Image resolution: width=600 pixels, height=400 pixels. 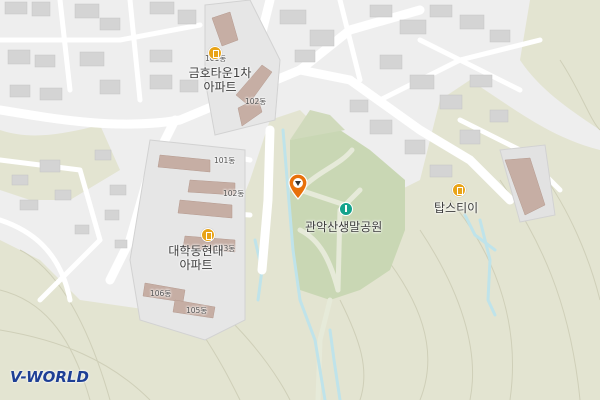 I want to click on poi-name-label: 탑스티이, so click(x=456, y=208).